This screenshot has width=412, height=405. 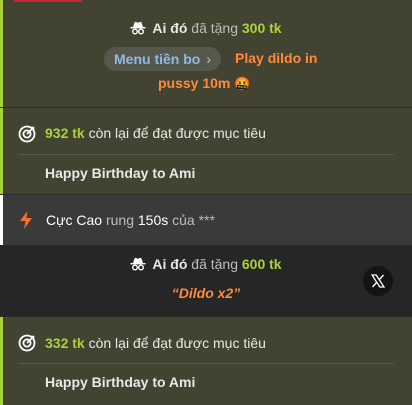 I want to click on tip-header-1: Ai đó đã tặng 300 tk, so click(x=206, y=29).